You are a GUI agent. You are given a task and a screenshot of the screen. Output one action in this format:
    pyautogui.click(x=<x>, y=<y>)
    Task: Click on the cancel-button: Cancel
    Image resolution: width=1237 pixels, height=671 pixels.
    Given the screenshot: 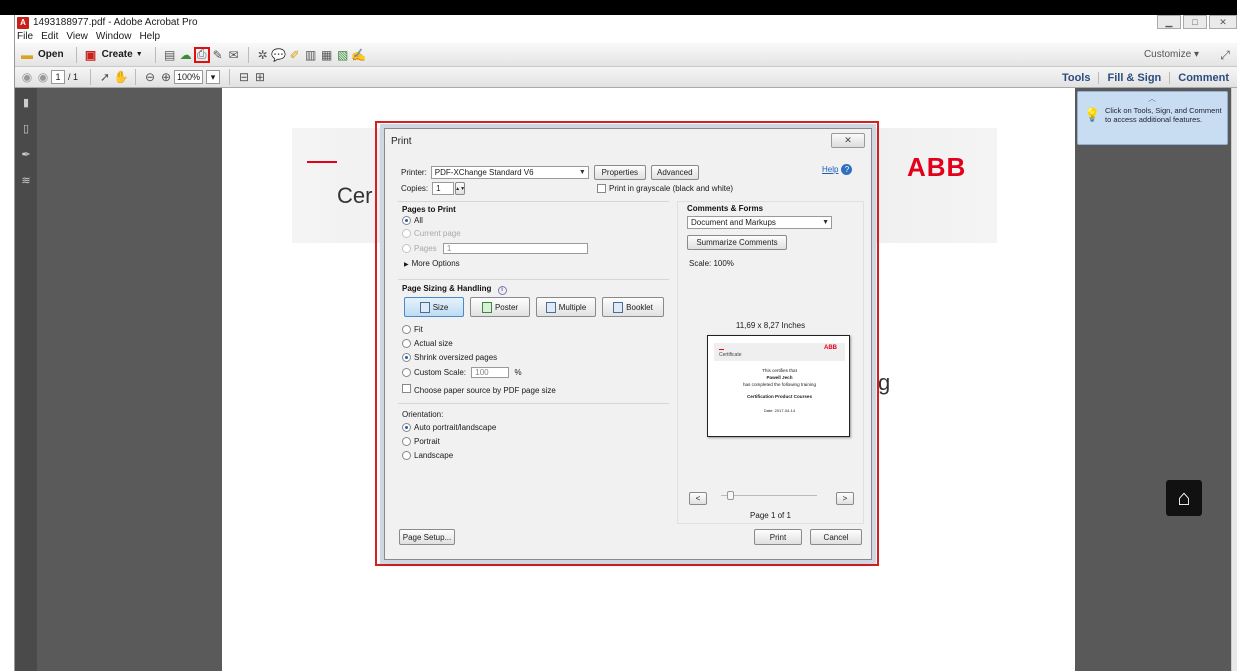 What is the action you would take?
    pyautogui.click(x=836, y=537)
    